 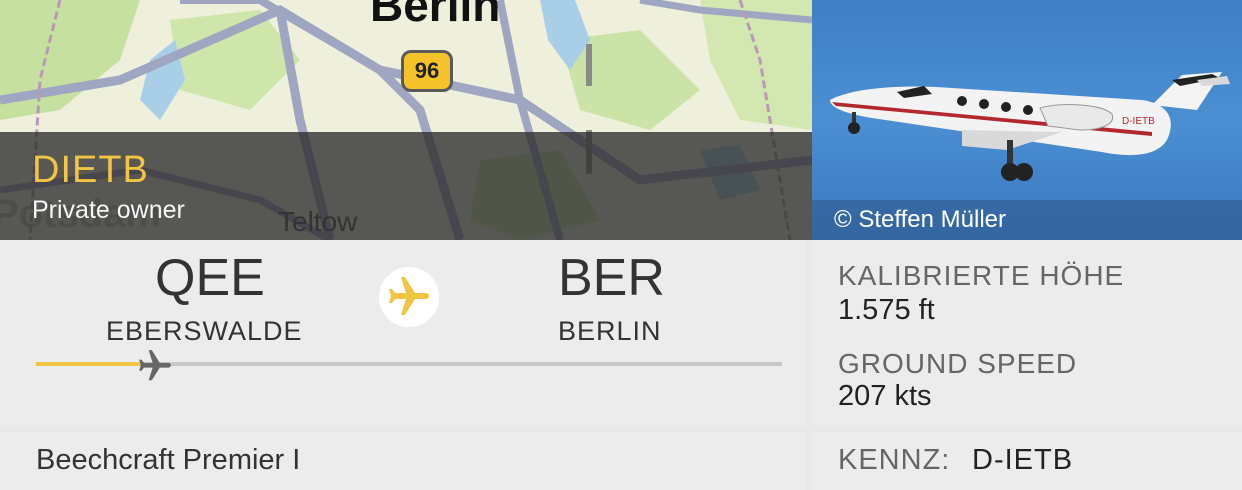 What do you see at coordinates (155, 368) in the screenshot?
I see `progress-airplane-icon` at bounding box center [155, 368].